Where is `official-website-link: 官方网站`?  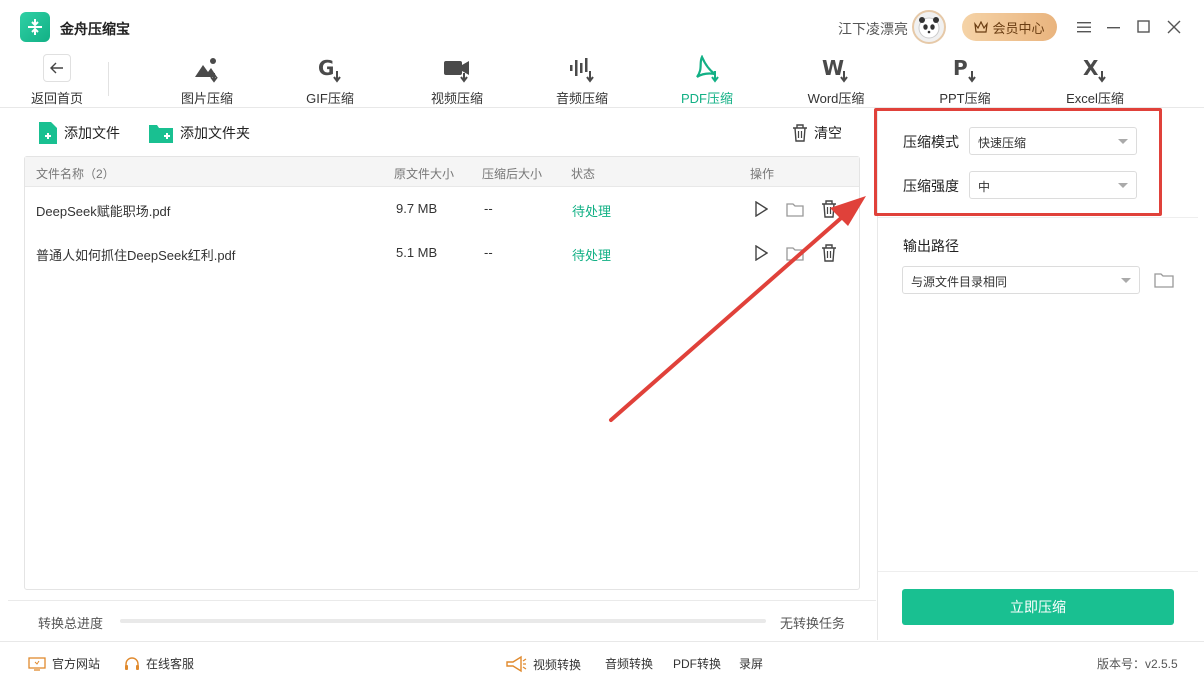 official-website-link: 官方网站 is located at coordinates (64, 663).